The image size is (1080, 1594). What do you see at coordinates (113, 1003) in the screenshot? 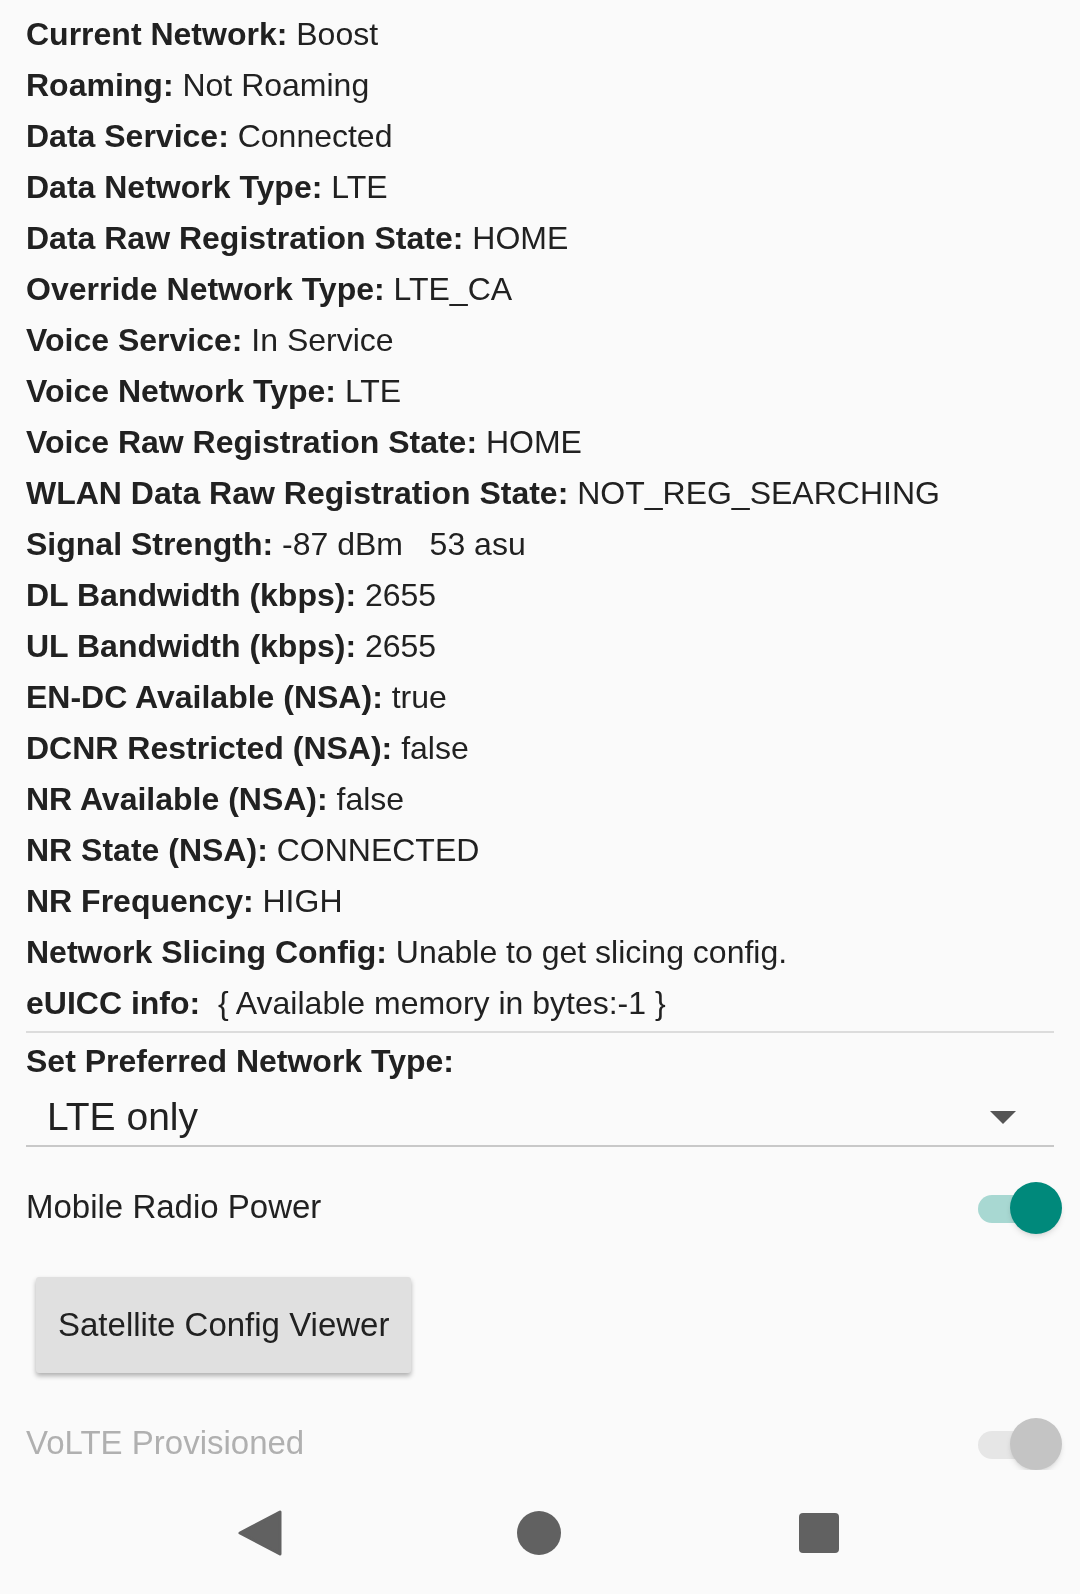
I see `info-label: eUICC info:` at bounding box center [113, 1003].